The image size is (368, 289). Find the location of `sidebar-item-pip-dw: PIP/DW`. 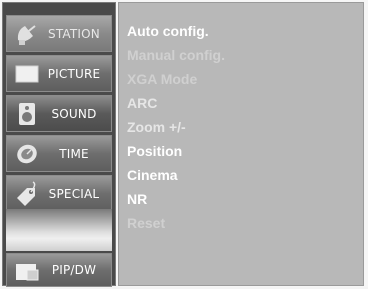

sidebar-item-pip-dw: PIP/DW is located at coordinates (59, 270).